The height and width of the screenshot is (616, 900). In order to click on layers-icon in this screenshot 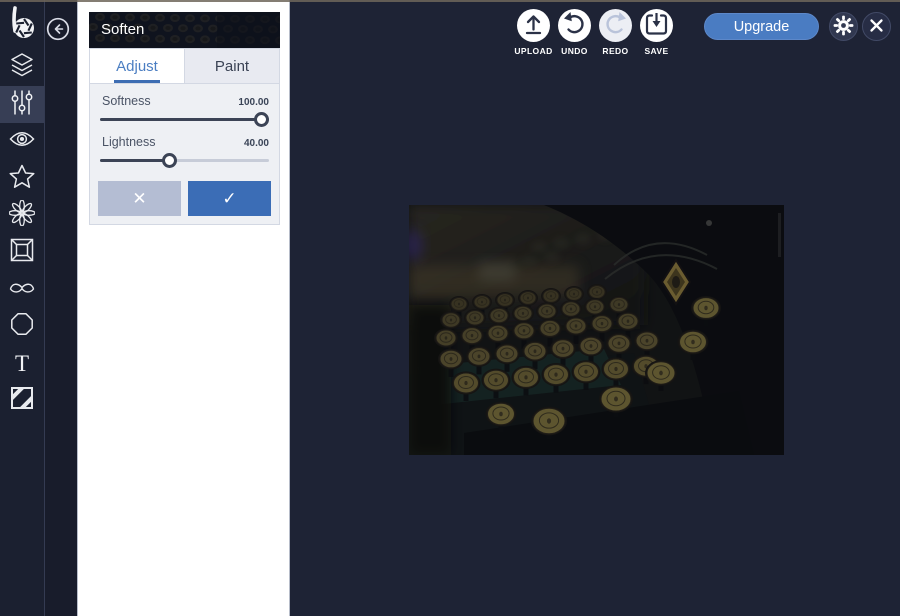, I will do `click(22, 67)`.